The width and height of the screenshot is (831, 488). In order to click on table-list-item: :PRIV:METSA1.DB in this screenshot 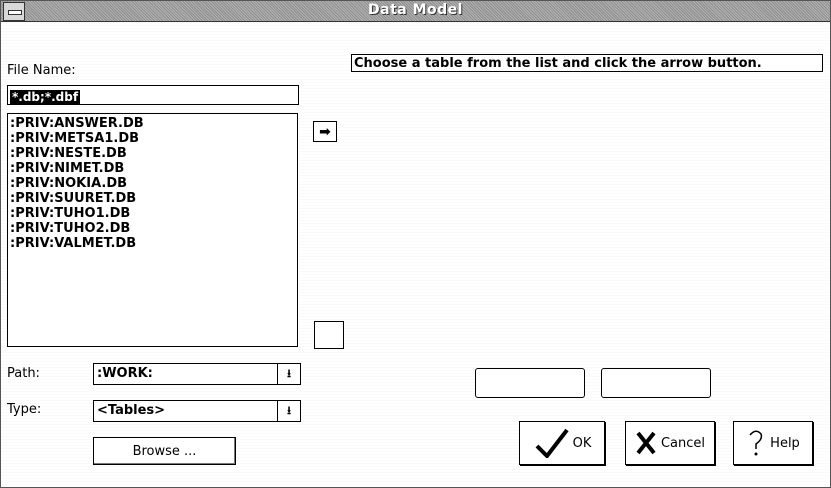, I will do `click(153, 138)`.